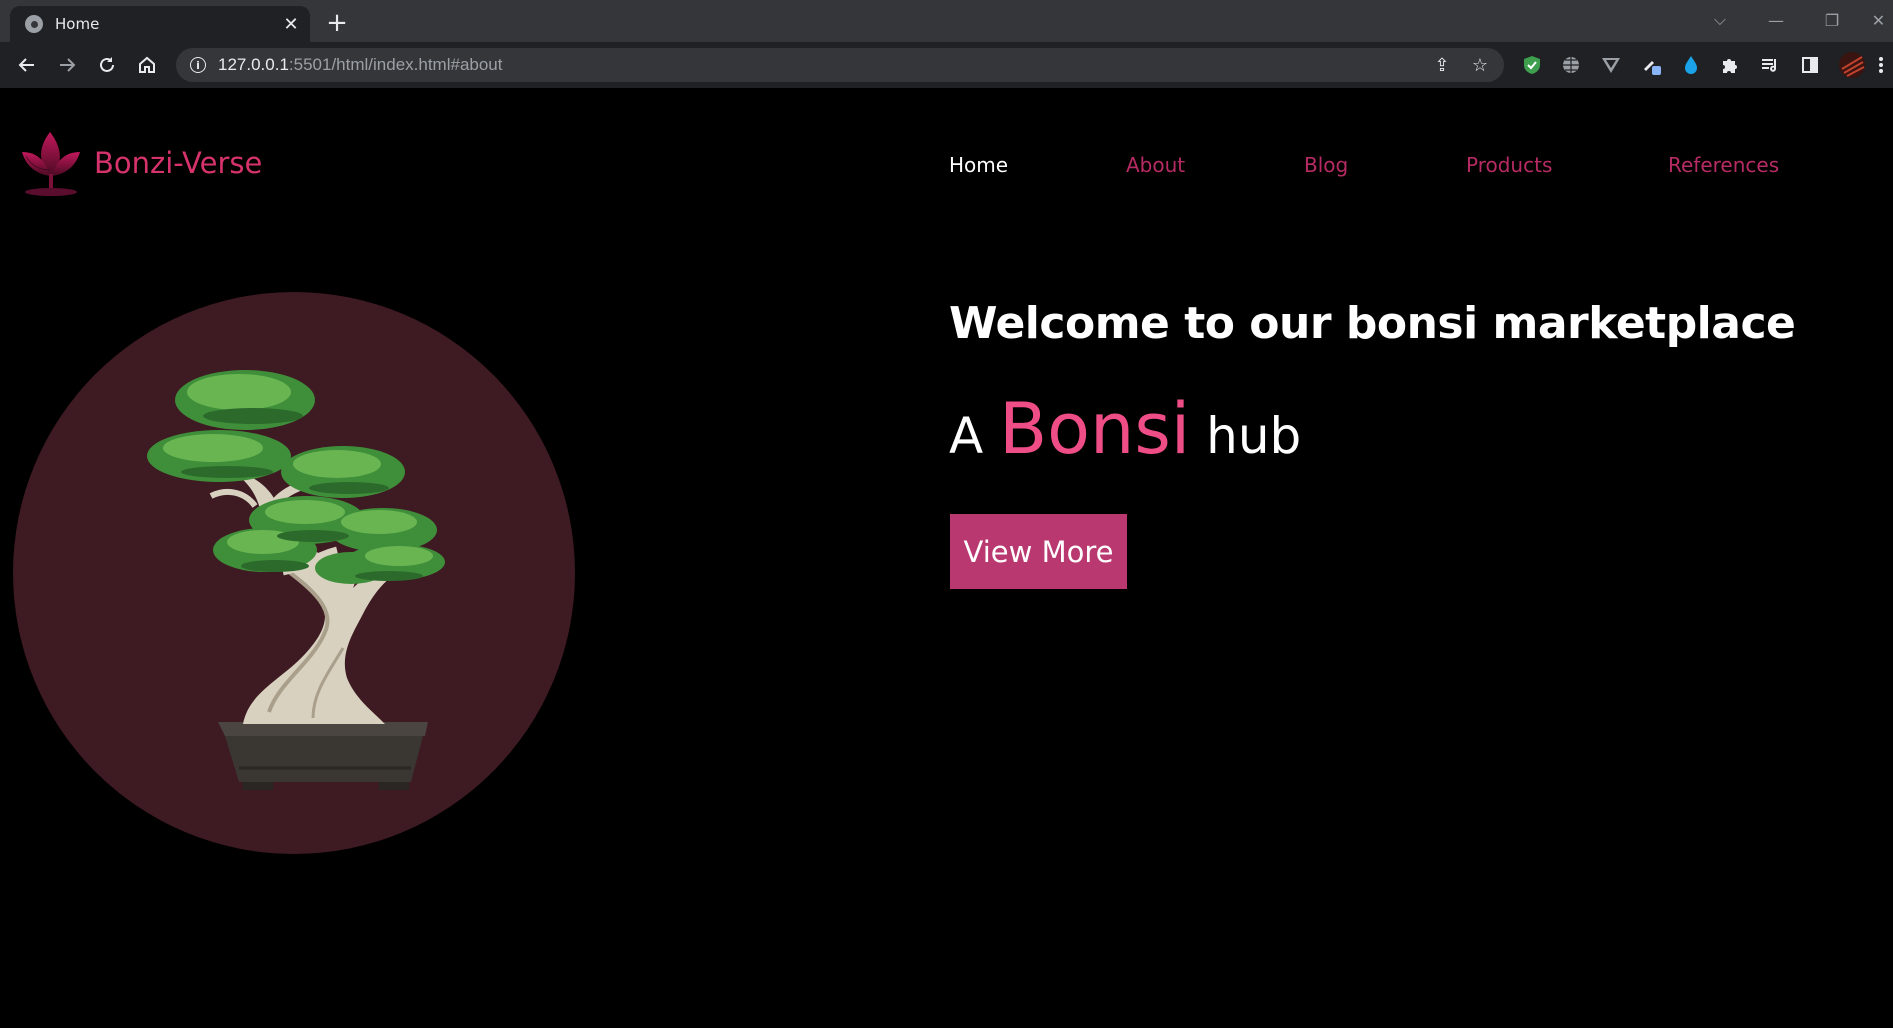 The width and height of the screenshot is (1893, 1028). Describe the element at coordinates (178, 163) in the screenshot. I see `brand-name: Bonzi-Verse` at that location.